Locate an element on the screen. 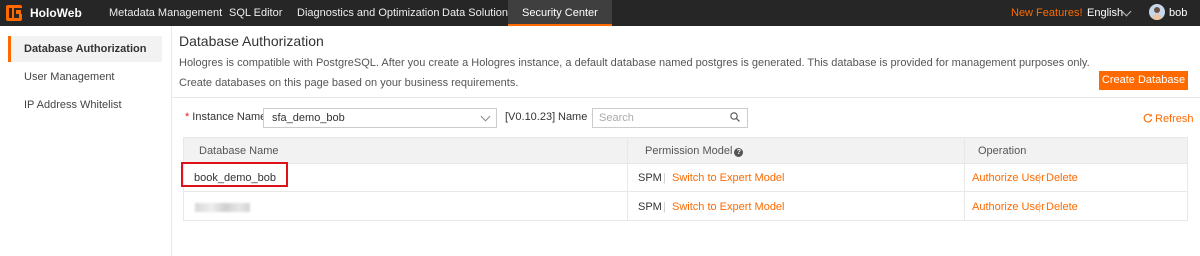  sidebar-item-user-management: User Management is located at coordinates (85, 77).